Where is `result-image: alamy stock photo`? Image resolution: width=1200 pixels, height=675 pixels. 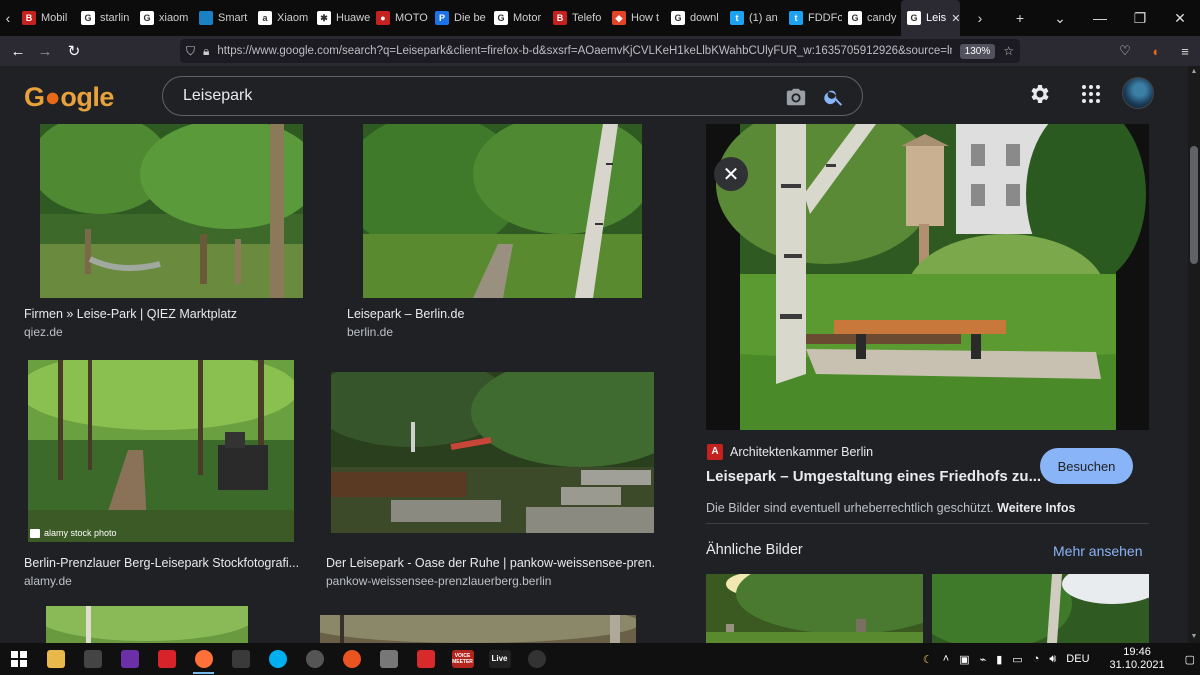 result-image: alamy stock photo is located at coordinates (161, 451).